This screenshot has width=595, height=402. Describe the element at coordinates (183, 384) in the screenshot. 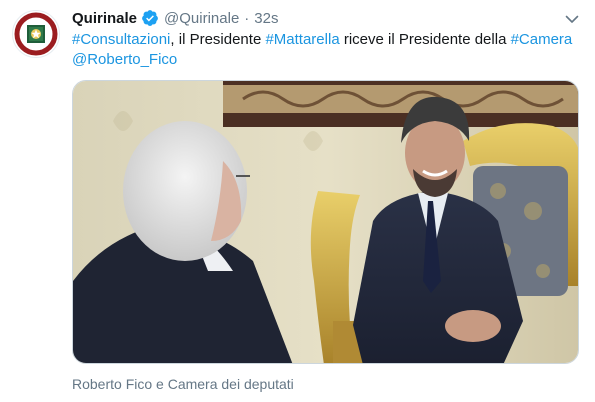

I see `media-caption: Roberto Fico e Camera dei deputati` at that location.